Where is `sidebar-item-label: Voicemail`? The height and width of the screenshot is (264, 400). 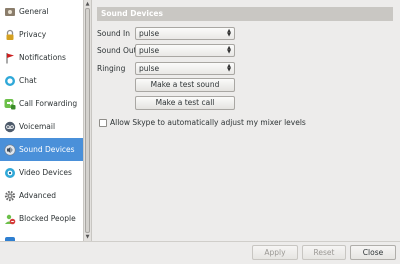
sidebar-item-label: Voicemail is located at coordinates (37, 126).